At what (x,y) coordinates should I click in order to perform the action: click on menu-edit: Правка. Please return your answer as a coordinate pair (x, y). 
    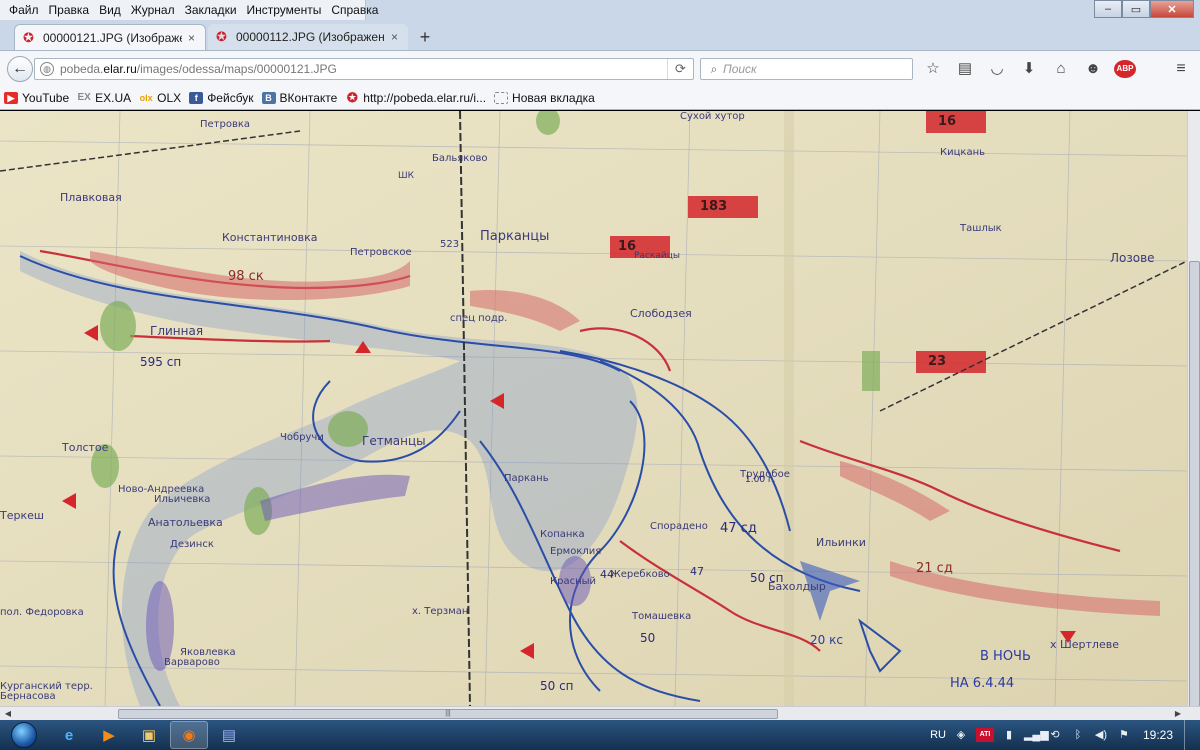
    Looking at the image, I should click on (69, 10).